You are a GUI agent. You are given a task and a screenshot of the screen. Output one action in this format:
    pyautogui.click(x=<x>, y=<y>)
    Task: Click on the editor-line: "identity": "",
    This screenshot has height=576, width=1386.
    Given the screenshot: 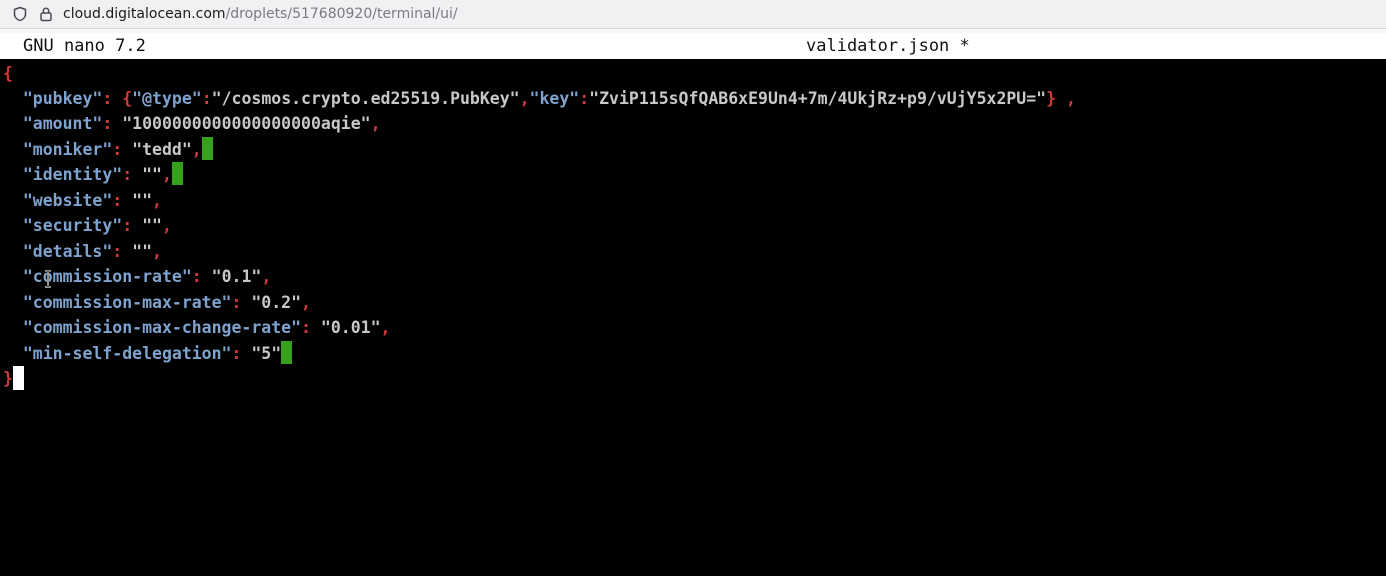 What is the action you would take?
    pyautogui.click(x=93, y=174)
    